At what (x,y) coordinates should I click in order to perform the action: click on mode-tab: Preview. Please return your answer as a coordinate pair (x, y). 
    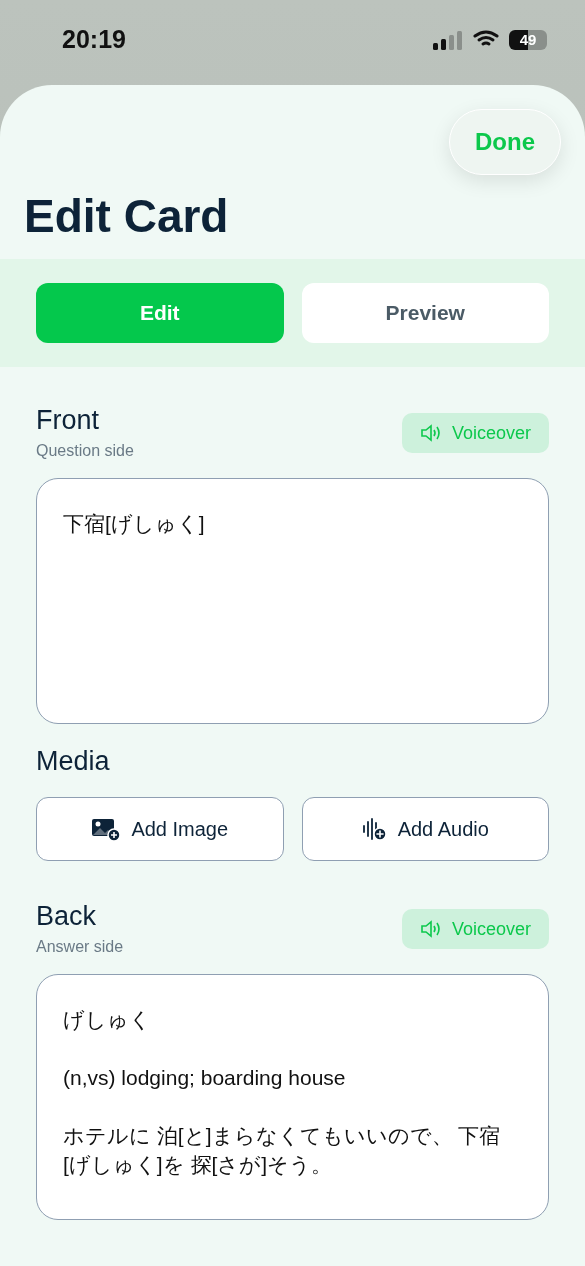
    Looking at the image, I should click on (425, 313).